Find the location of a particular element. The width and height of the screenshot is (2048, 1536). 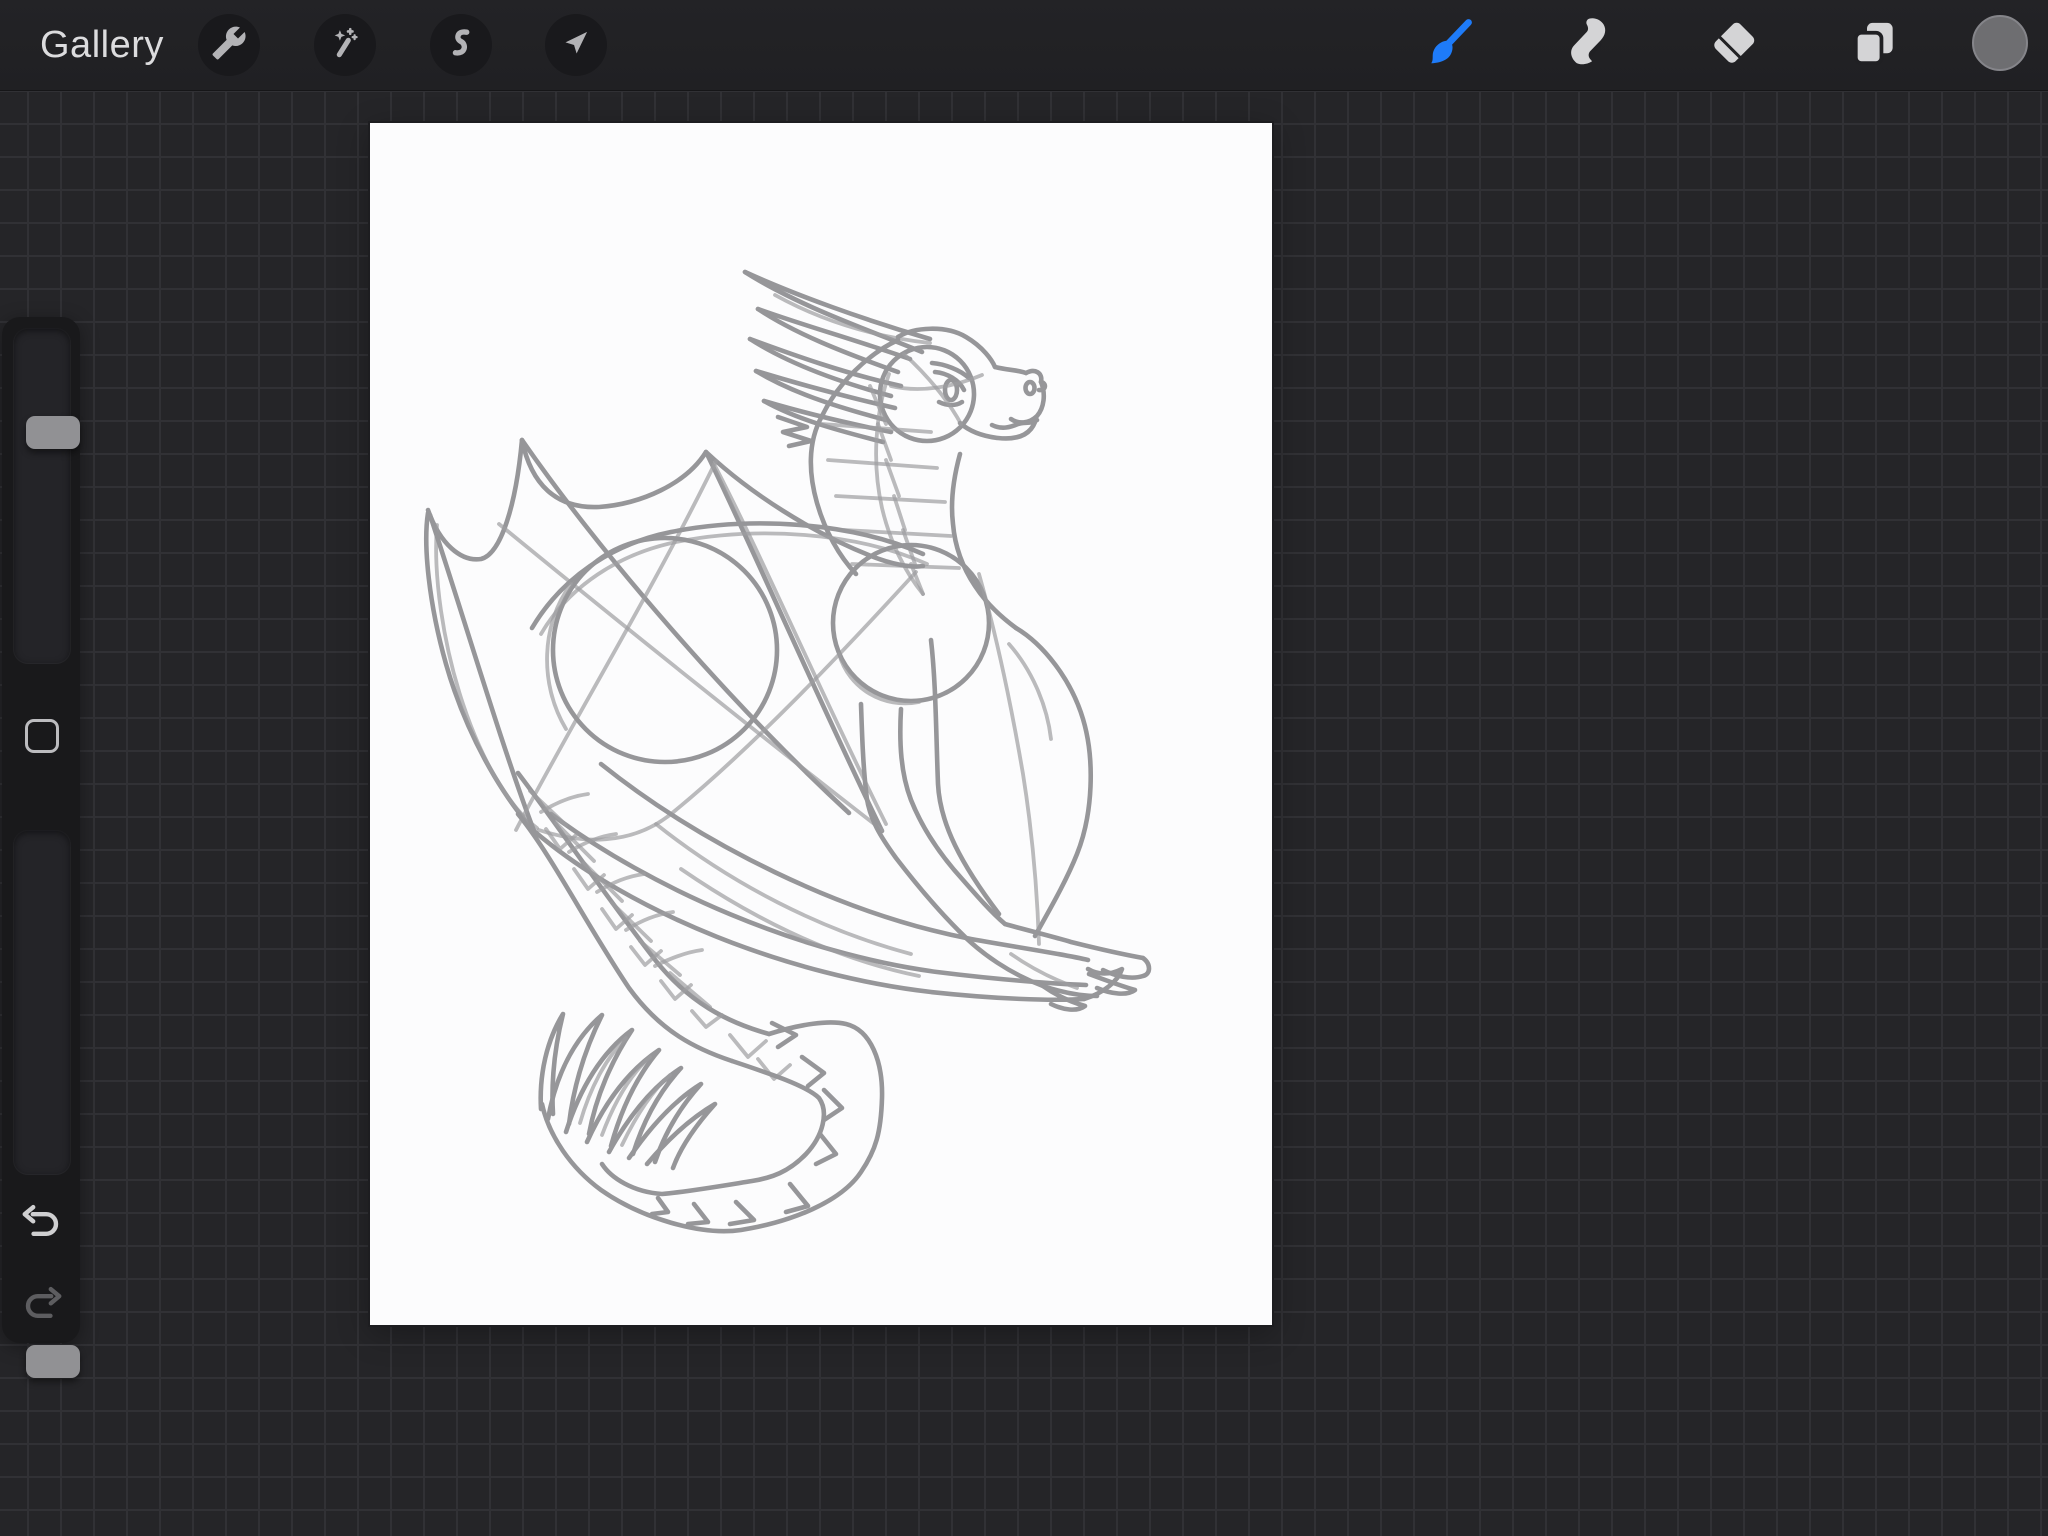

selection-button is located at coordinates (461, 45).